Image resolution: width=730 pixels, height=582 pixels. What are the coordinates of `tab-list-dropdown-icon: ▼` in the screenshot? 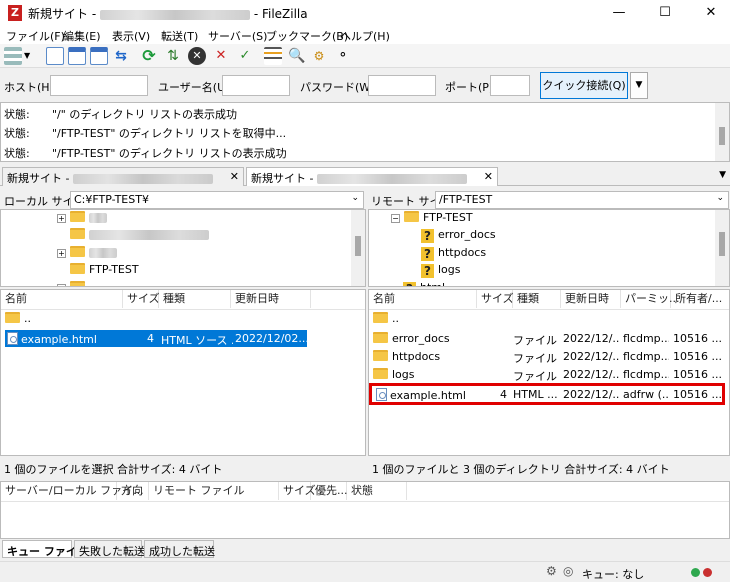 It's located at (722, 175).